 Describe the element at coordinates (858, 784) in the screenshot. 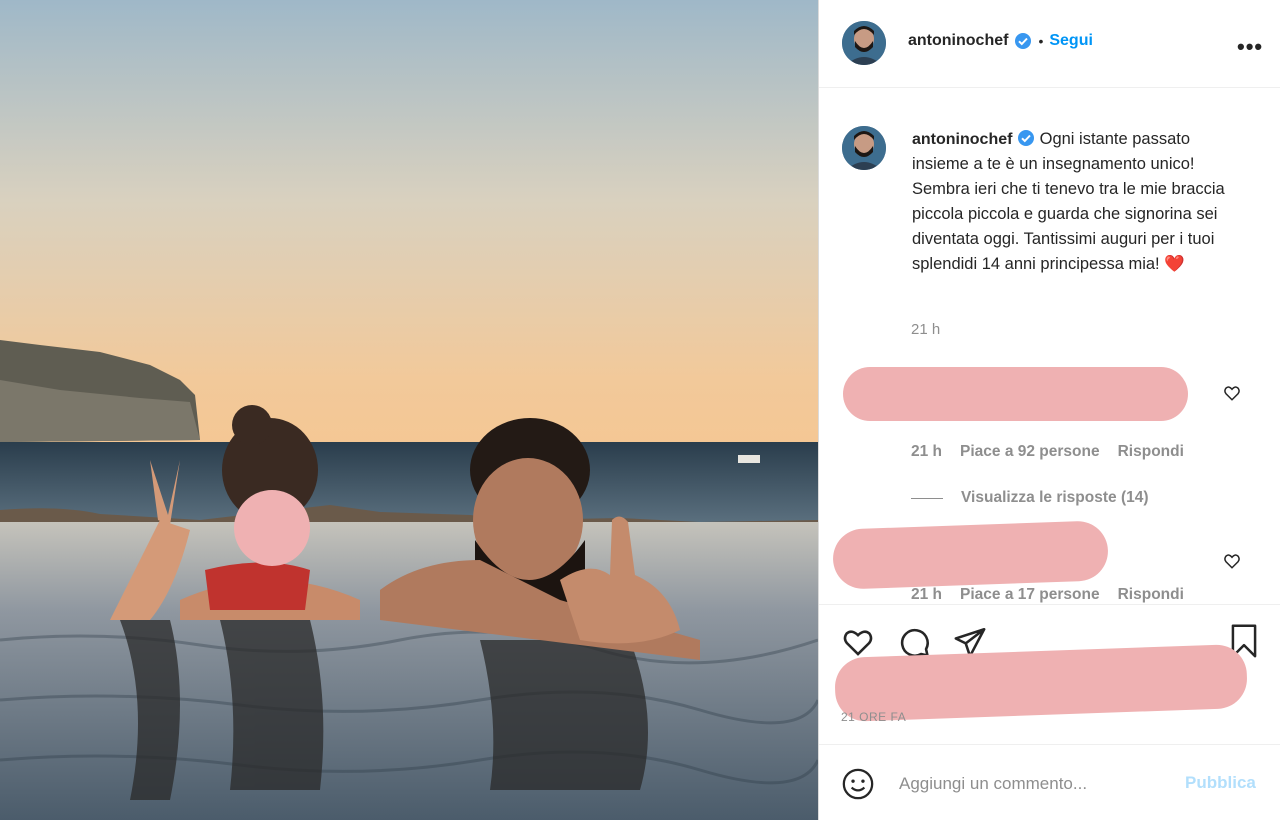

I see `emoji-icon` at that location.